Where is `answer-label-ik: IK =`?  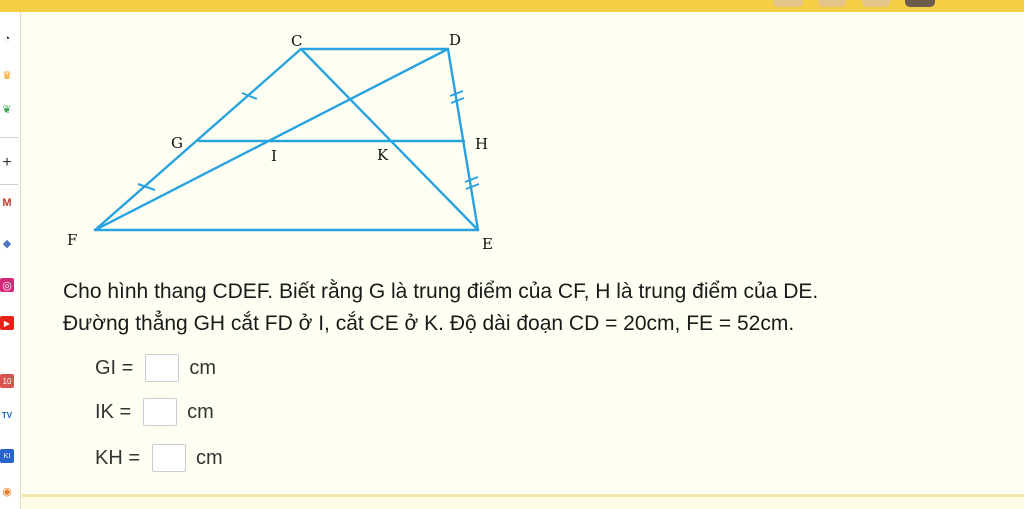 answer-label-ik: IK = is located at coordinates (113, 411).